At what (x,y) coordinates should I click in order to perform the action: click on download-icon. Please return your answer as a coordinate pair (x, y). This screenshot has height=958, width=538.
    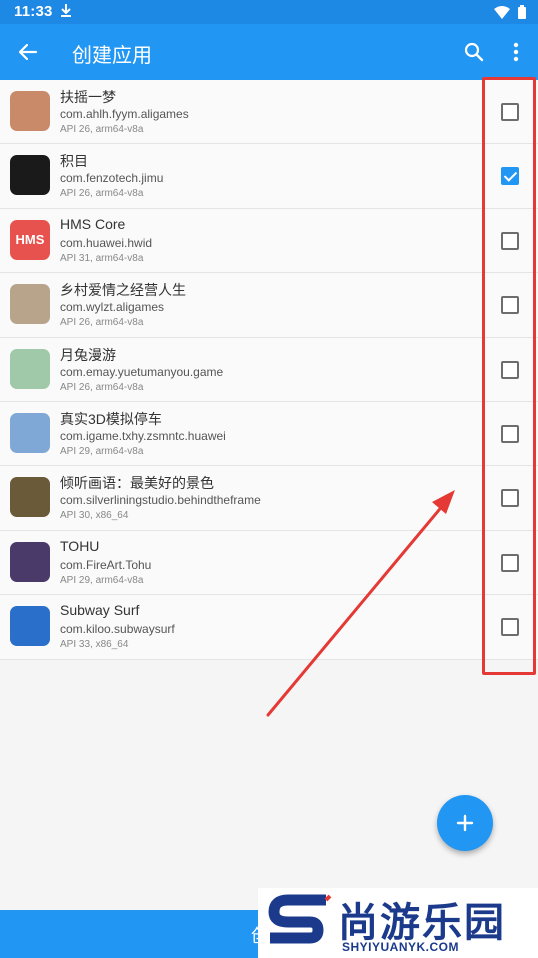
    Looking at the image, I should click on (66, 12).